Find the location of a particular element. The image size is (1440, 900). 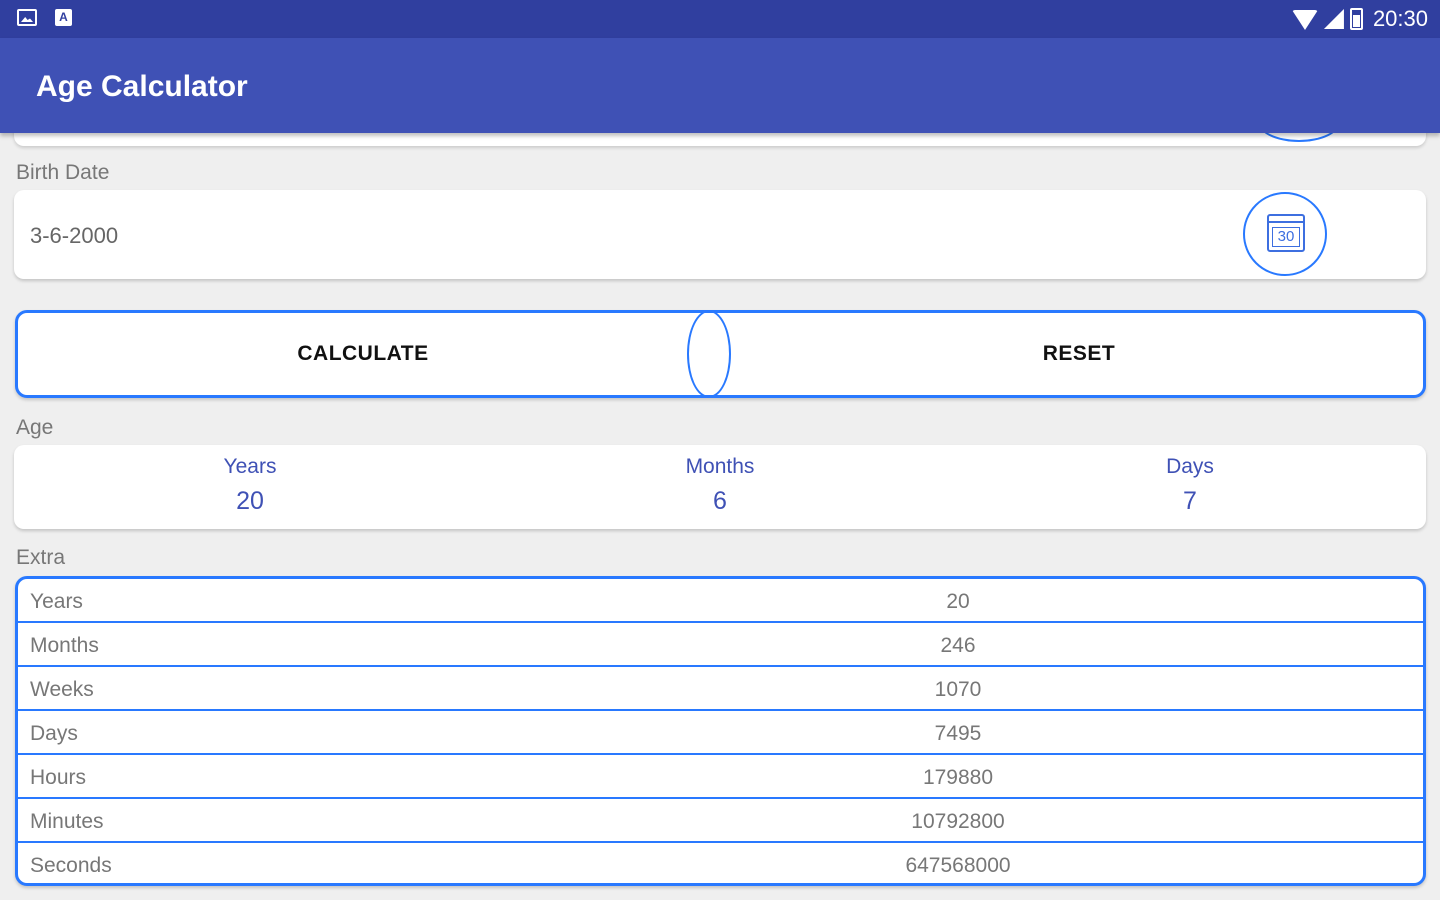

row-label: Seconds is located at coordinates (71, 865).